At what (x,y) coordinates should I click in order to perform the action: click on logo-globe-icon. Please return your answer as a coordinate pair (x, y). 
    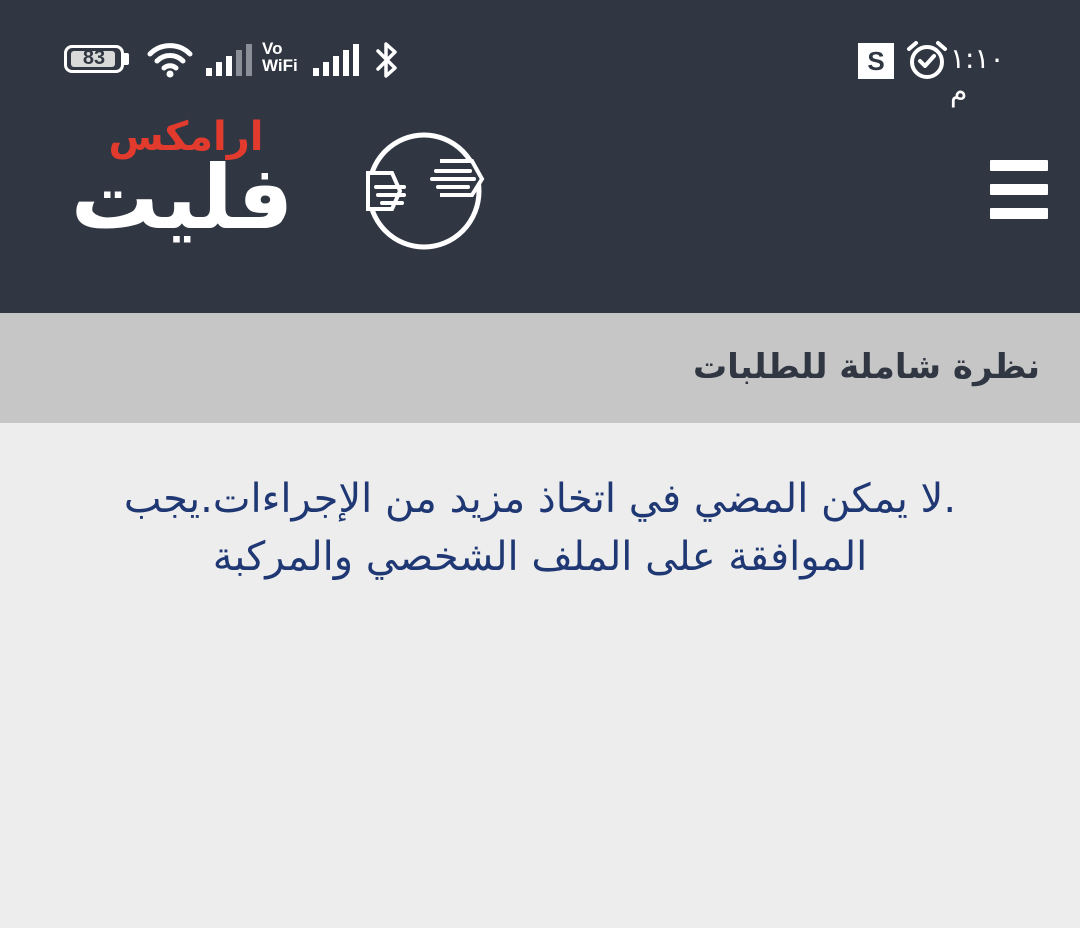
    Looking at the image, I should click on (425, 191).